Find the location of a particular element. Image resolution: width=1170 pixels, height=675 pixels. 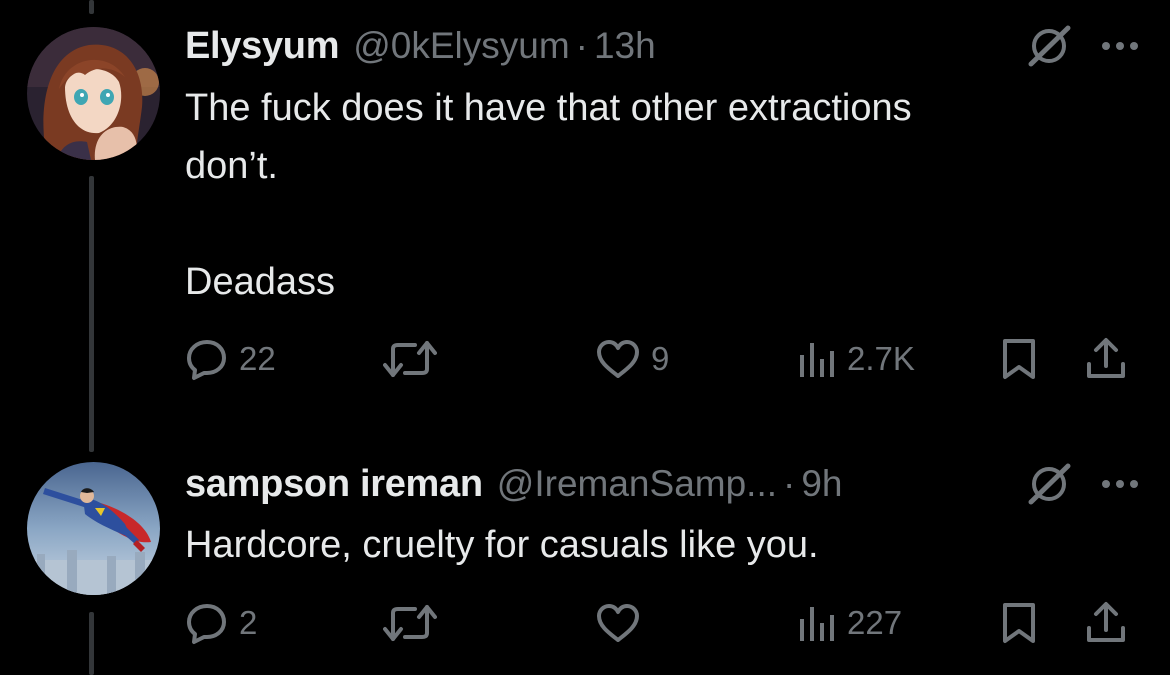

display-name: Elysyum is located at coordinates (262, 46).